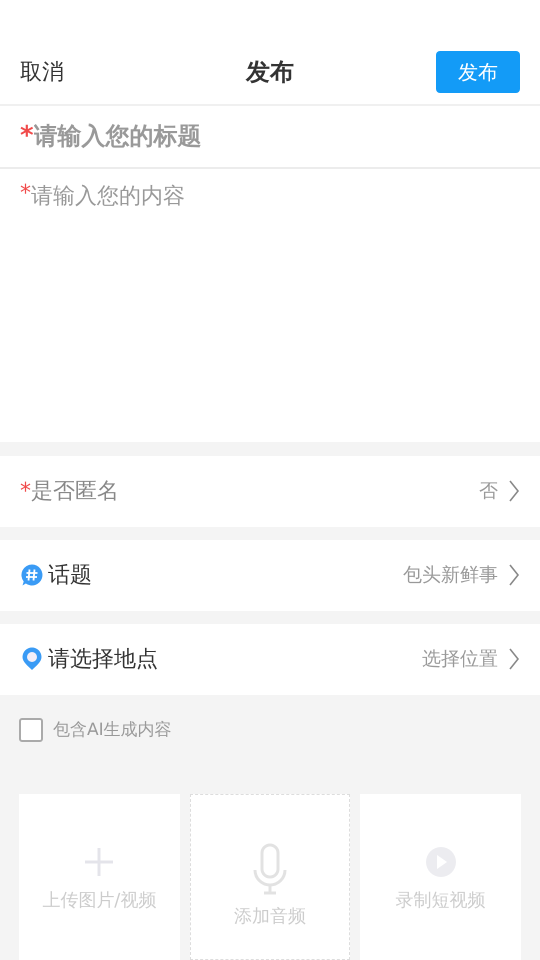  Describe the element at coordinates (270, 498) in the screenshot. I see `settings-row: *是否匿名 否` at that location.